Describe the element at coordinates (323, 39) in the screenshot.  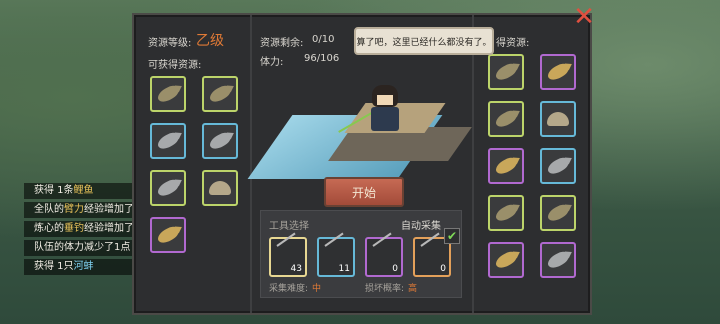
I see `remaining-value: 0/10` at that location.